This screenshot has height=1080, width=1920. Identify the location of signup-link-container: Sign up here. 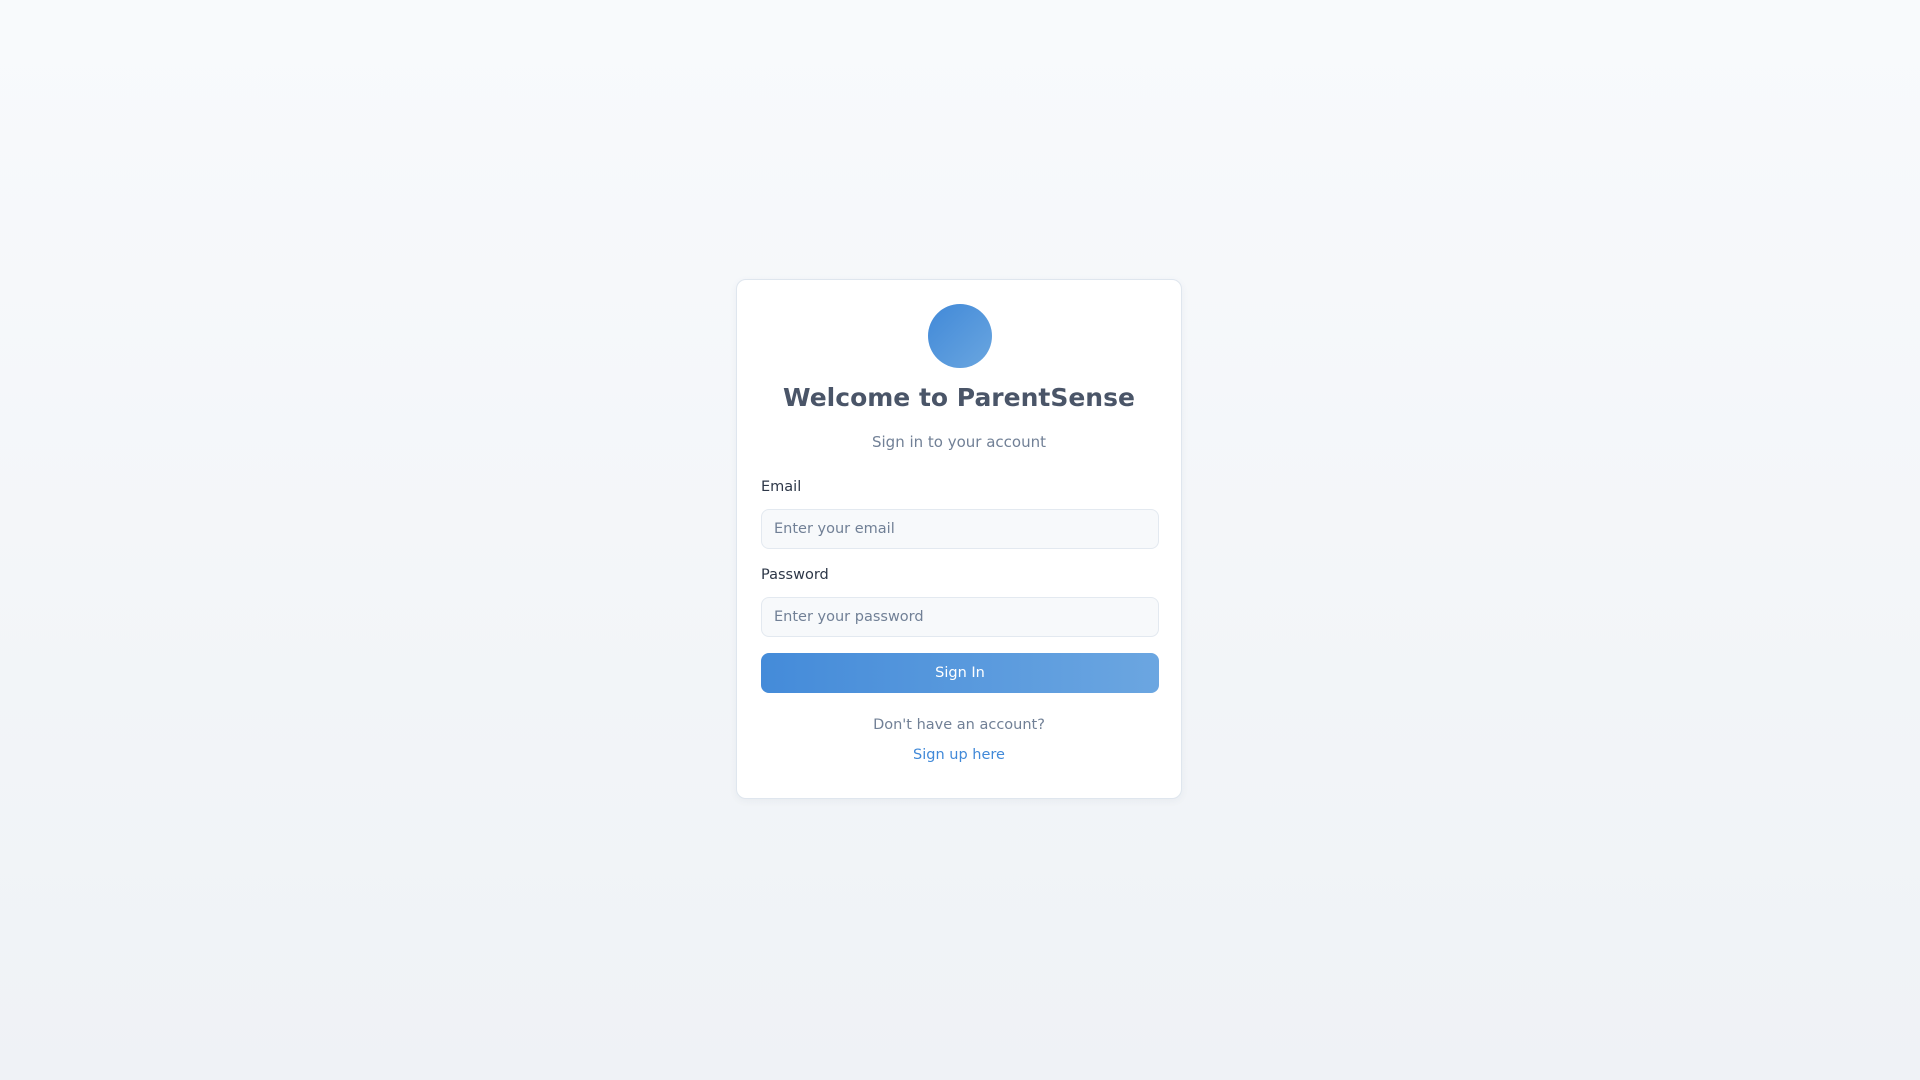
(959, 755).